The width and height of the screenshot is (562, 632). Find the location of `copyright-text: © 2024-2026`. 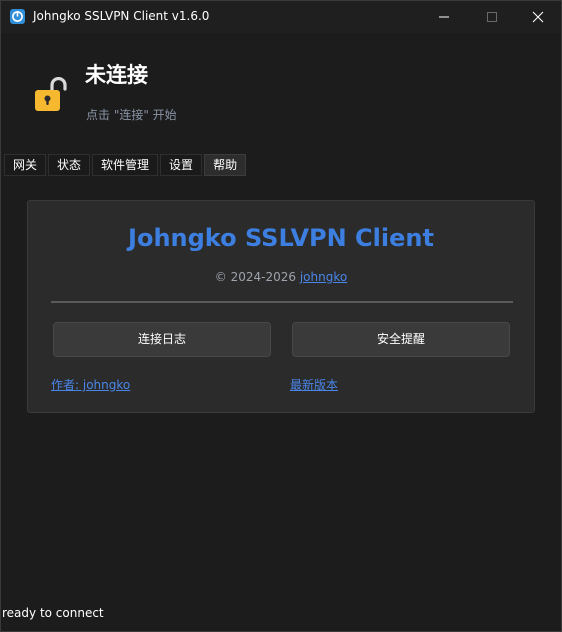

copyright-text: © 2024-2026 is located at coordinates (255, 277).